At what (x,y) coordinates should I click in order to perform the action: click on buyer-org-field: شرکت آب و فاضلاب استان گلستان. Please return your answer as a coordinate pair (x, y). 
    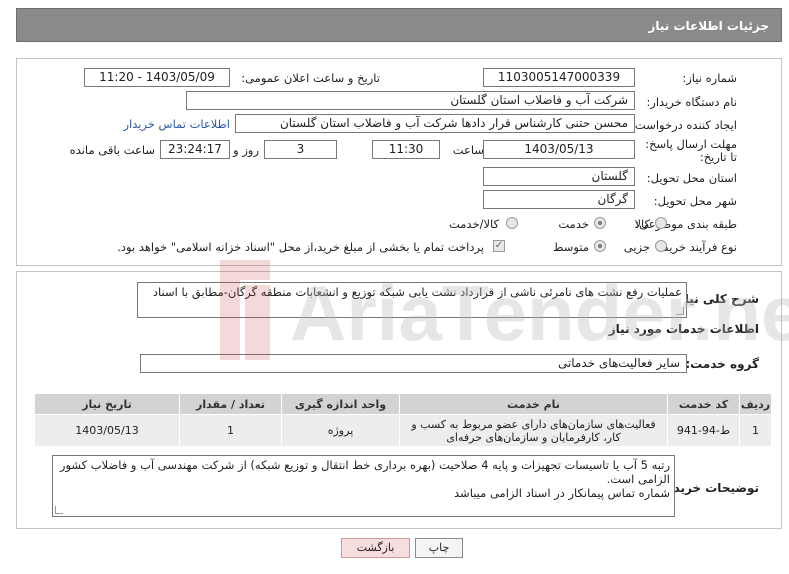
    Looking at the image, I should click on (410, 100).